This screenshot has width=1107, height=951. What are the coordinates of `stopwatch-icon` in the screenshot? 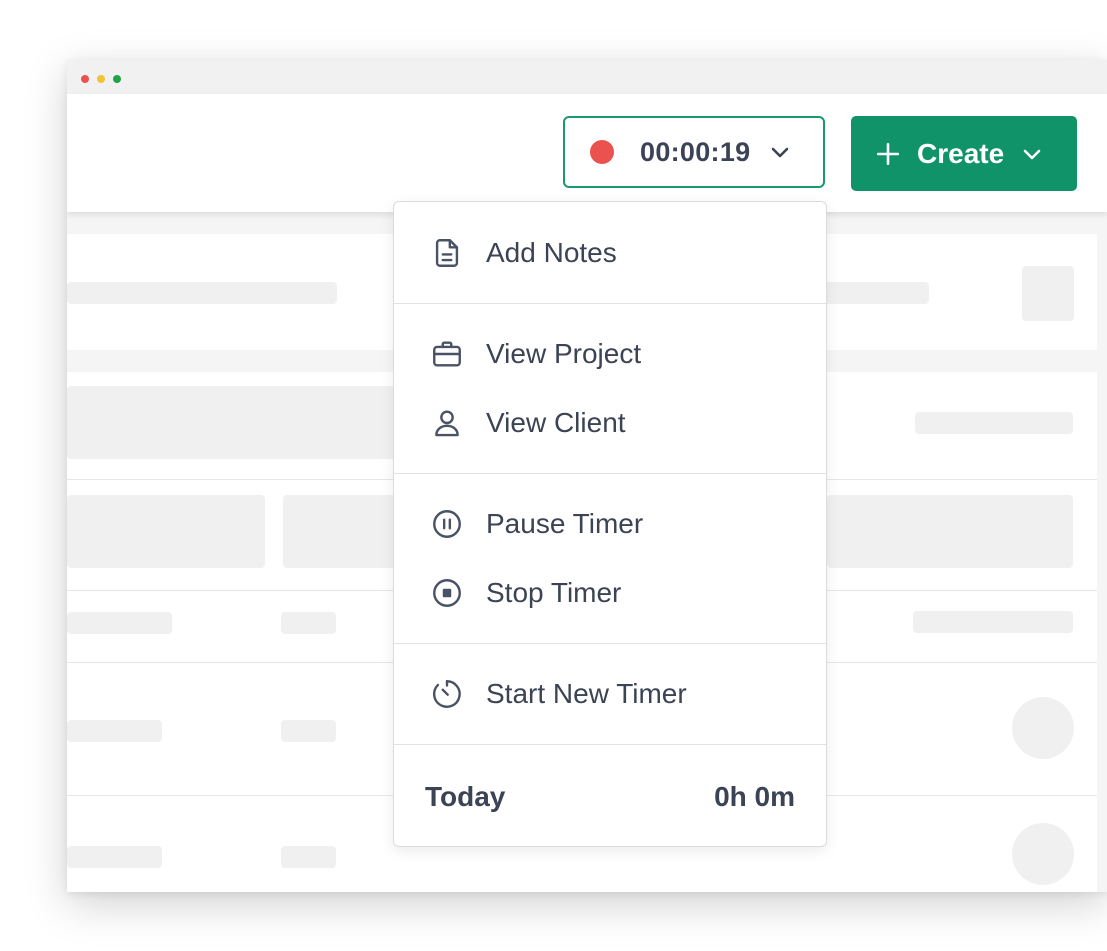 It's located at (447, 694).